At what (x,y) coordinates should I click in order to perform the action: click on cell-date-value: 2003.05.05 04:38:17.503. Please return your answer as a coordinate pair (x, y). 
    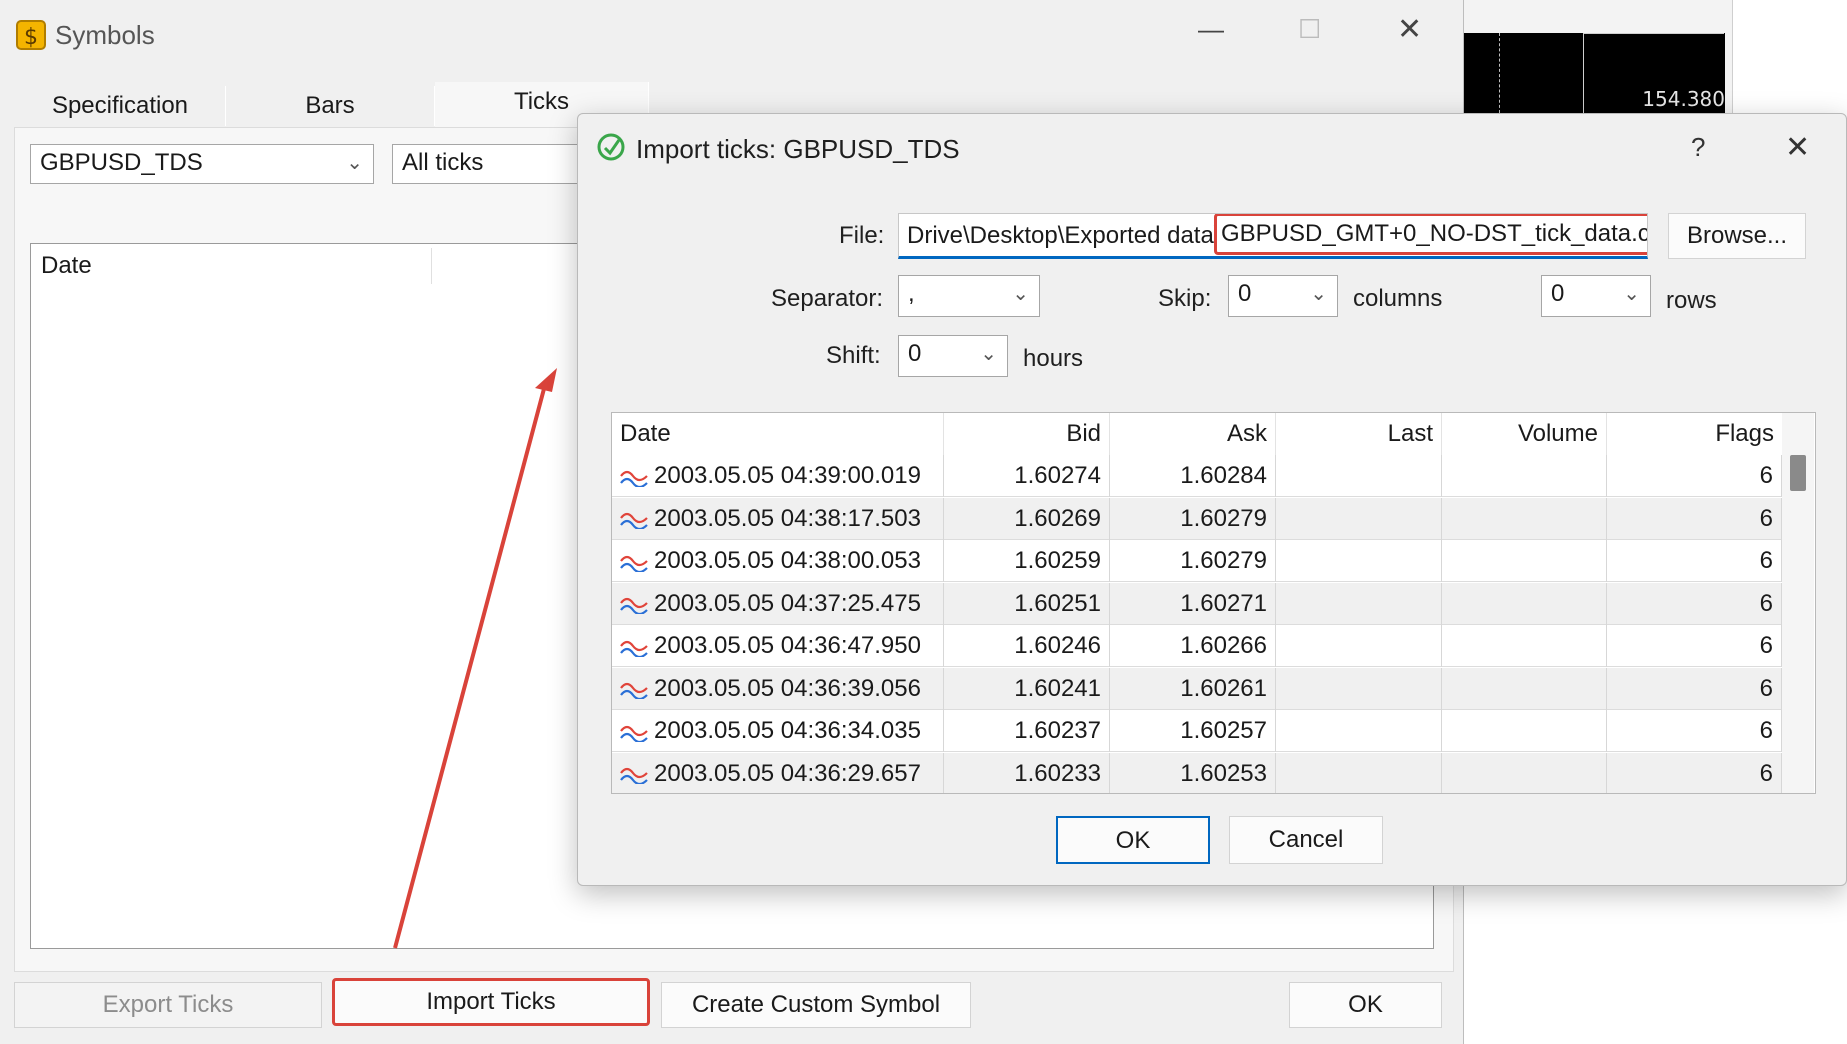
    Looking at the image, I should click on (787, 518).